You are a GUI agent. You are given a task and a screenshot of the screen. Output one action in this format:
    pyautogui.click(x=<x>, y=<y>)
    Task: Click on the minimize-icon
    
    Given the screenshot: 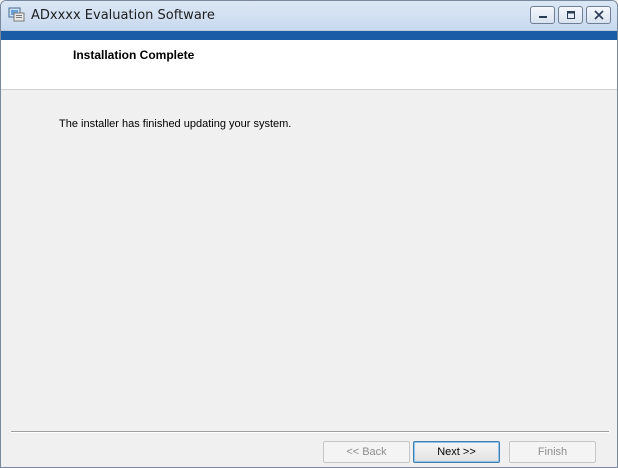 What is the action you would take?
    pyautogui.click(x=543, y=17)
    